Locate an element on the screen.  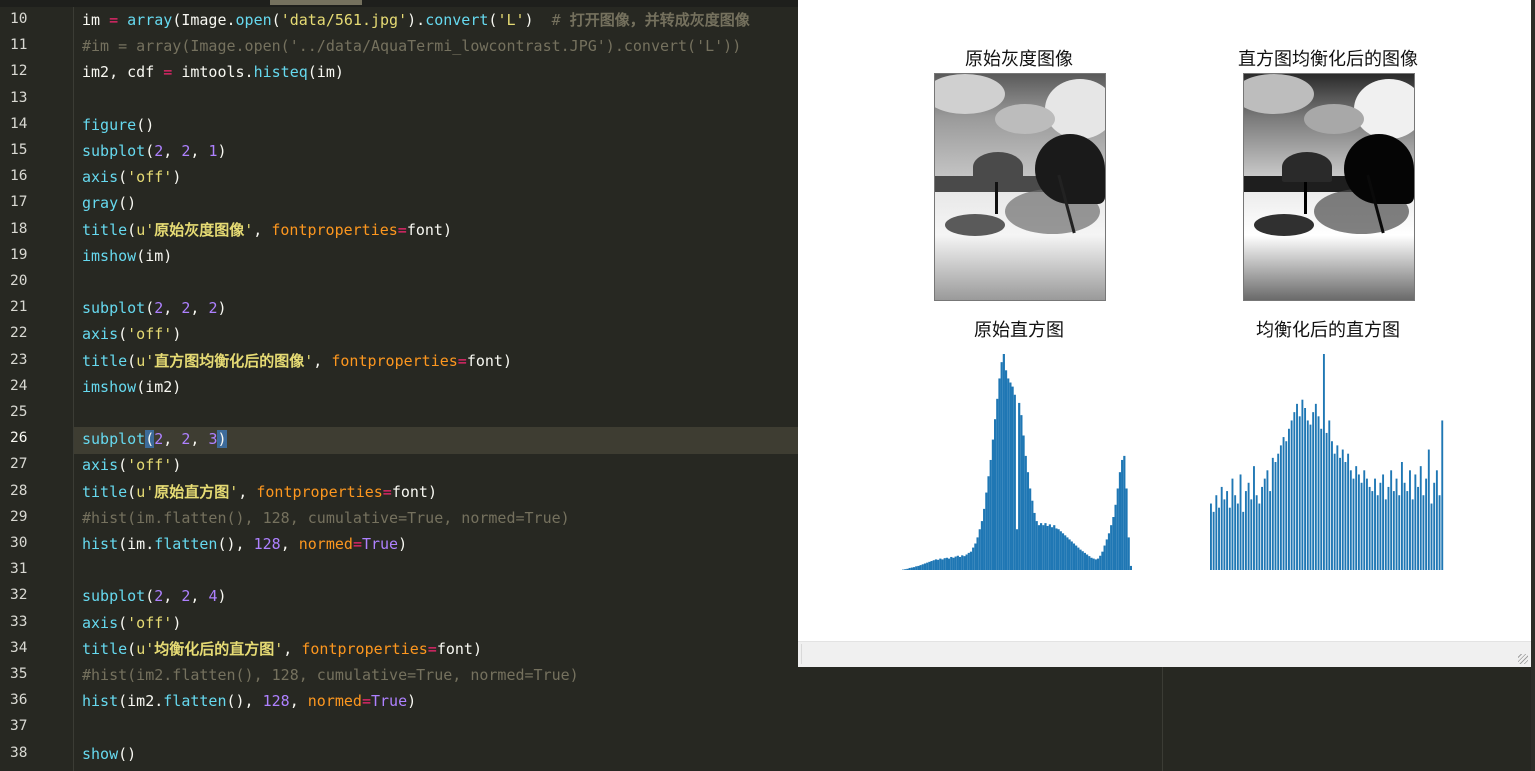
resize-grip-icon is located at coordinates (1523, 659).